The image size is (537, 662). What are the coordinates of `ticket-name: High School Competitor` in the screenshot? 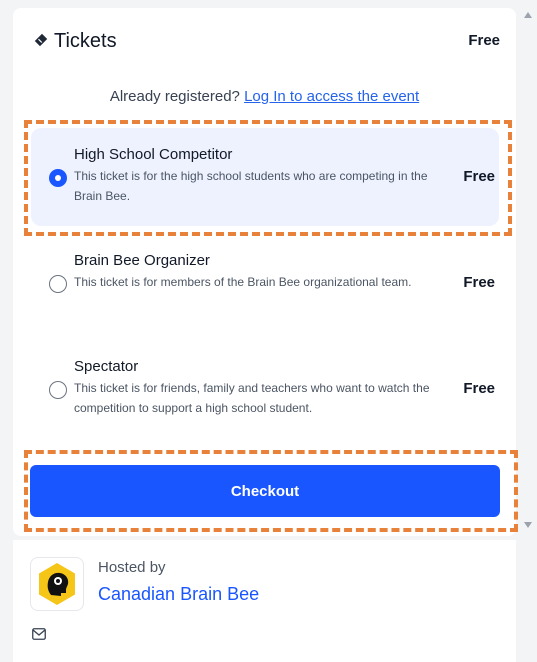 It's located at (153, 154).